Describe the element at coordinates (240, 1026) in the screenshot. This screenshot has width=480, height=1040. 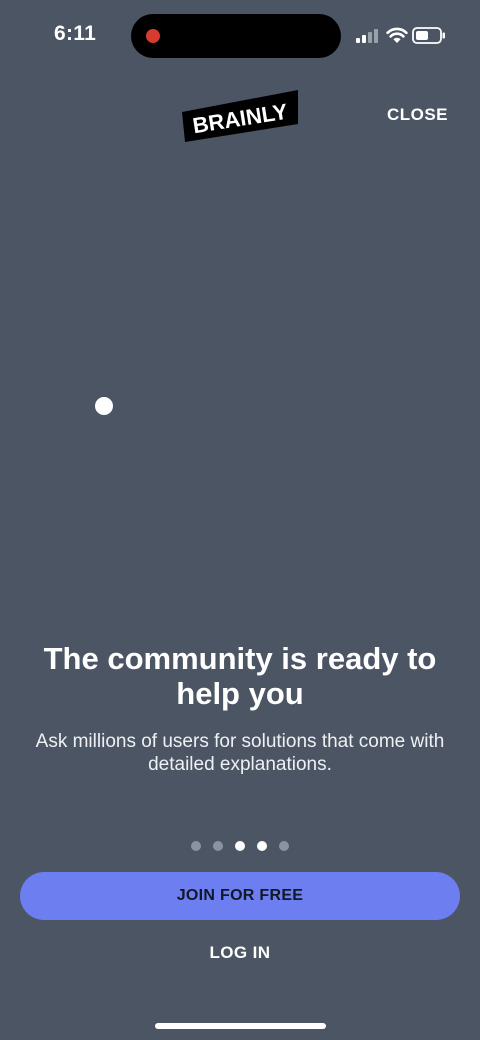
I see `home-indicator` at that location.